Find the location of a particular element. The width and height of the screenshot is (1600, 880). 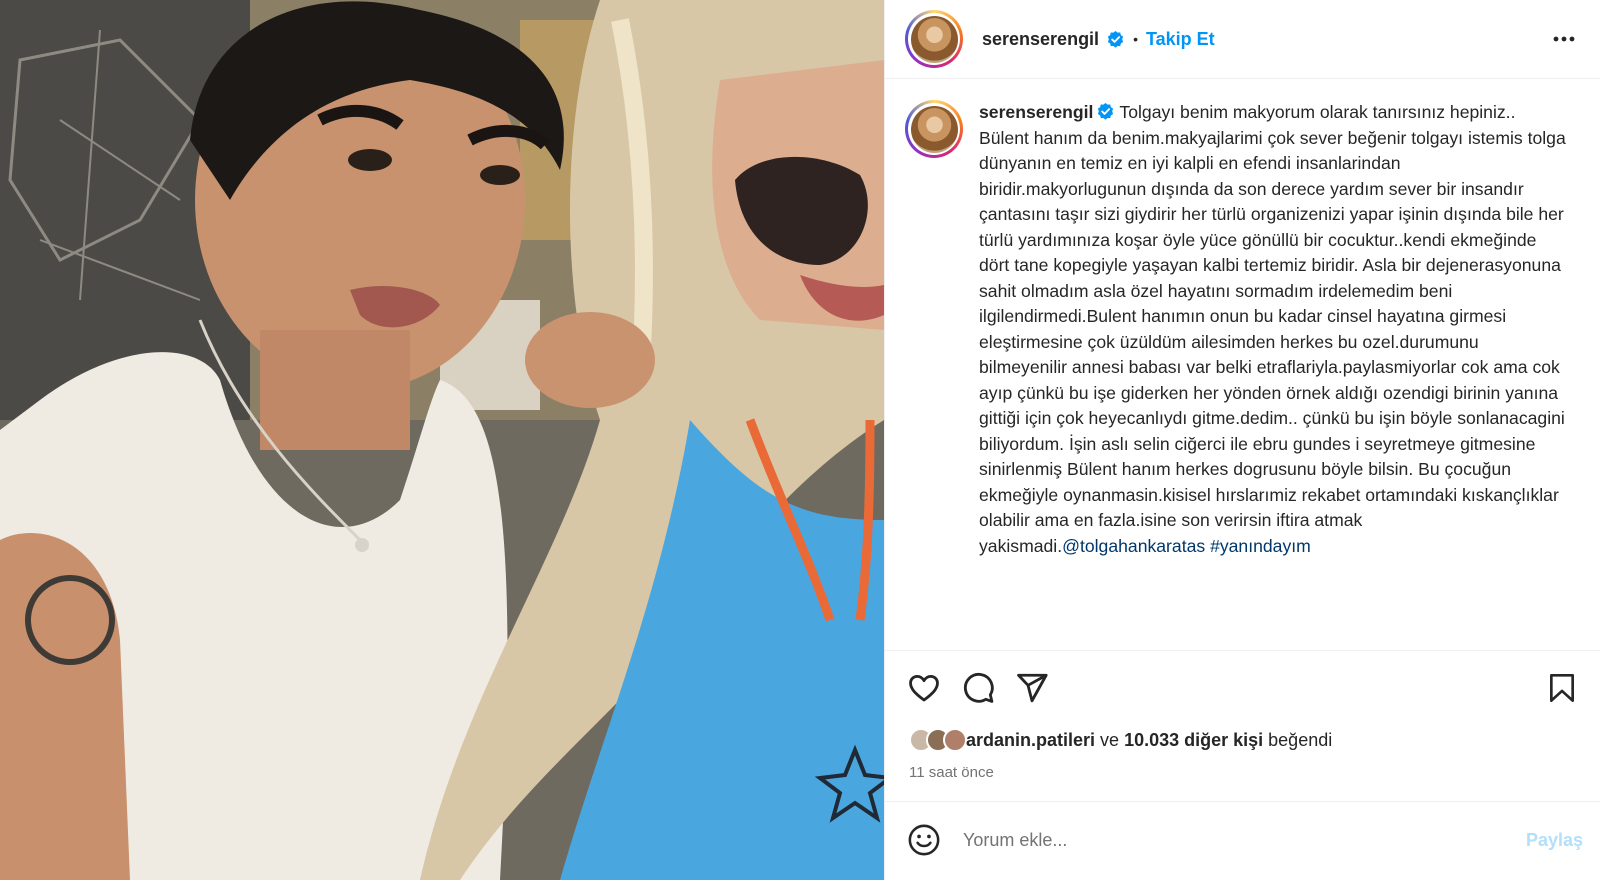

post-header: serenserengil • Takip Et is located at coordinates (1242, 39).